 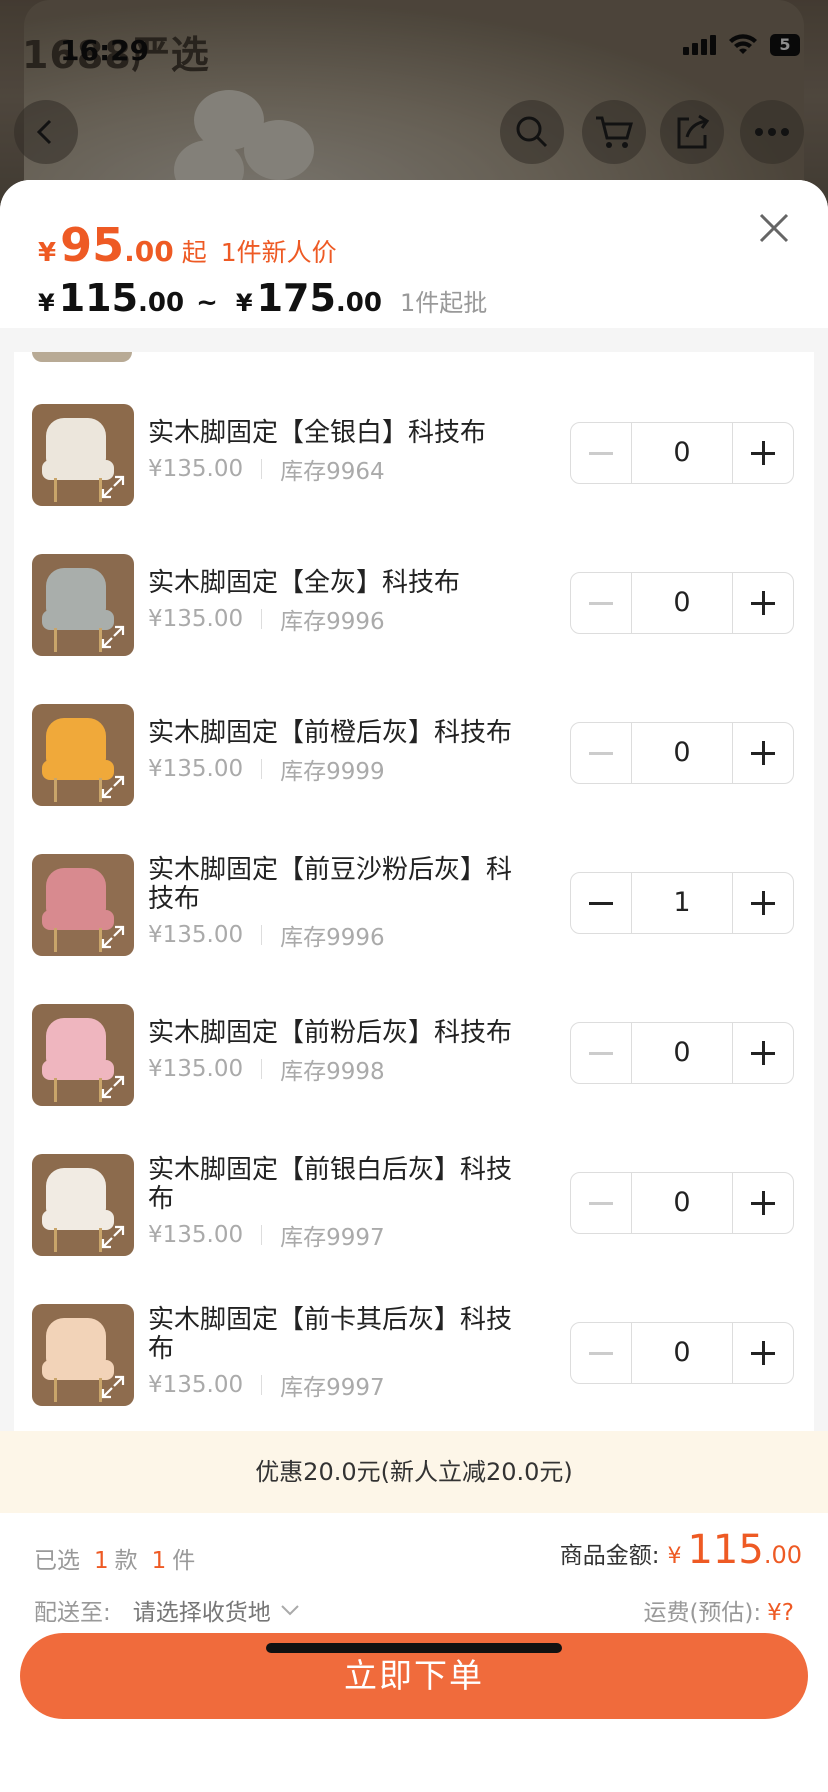 I want to click on promo-banner: 优惠20.0元(新人立减20.0元), so click(x=414, y=1472).